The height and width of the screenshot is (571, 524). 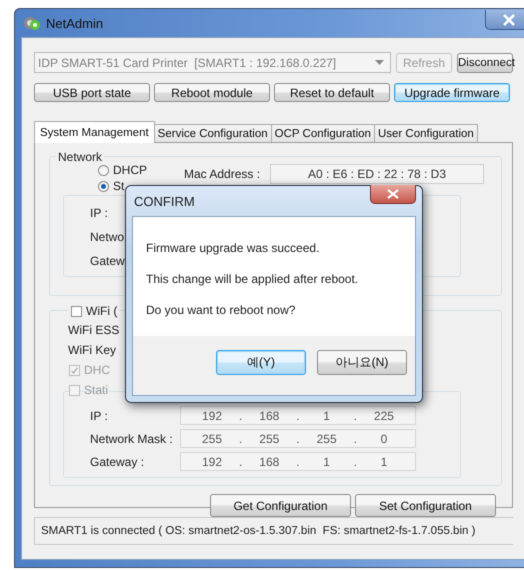 What do you see at coordinates (425, 505) in the screenshot?
I see `configuration-button: Set Configuration` at bounding box center [425, 505].